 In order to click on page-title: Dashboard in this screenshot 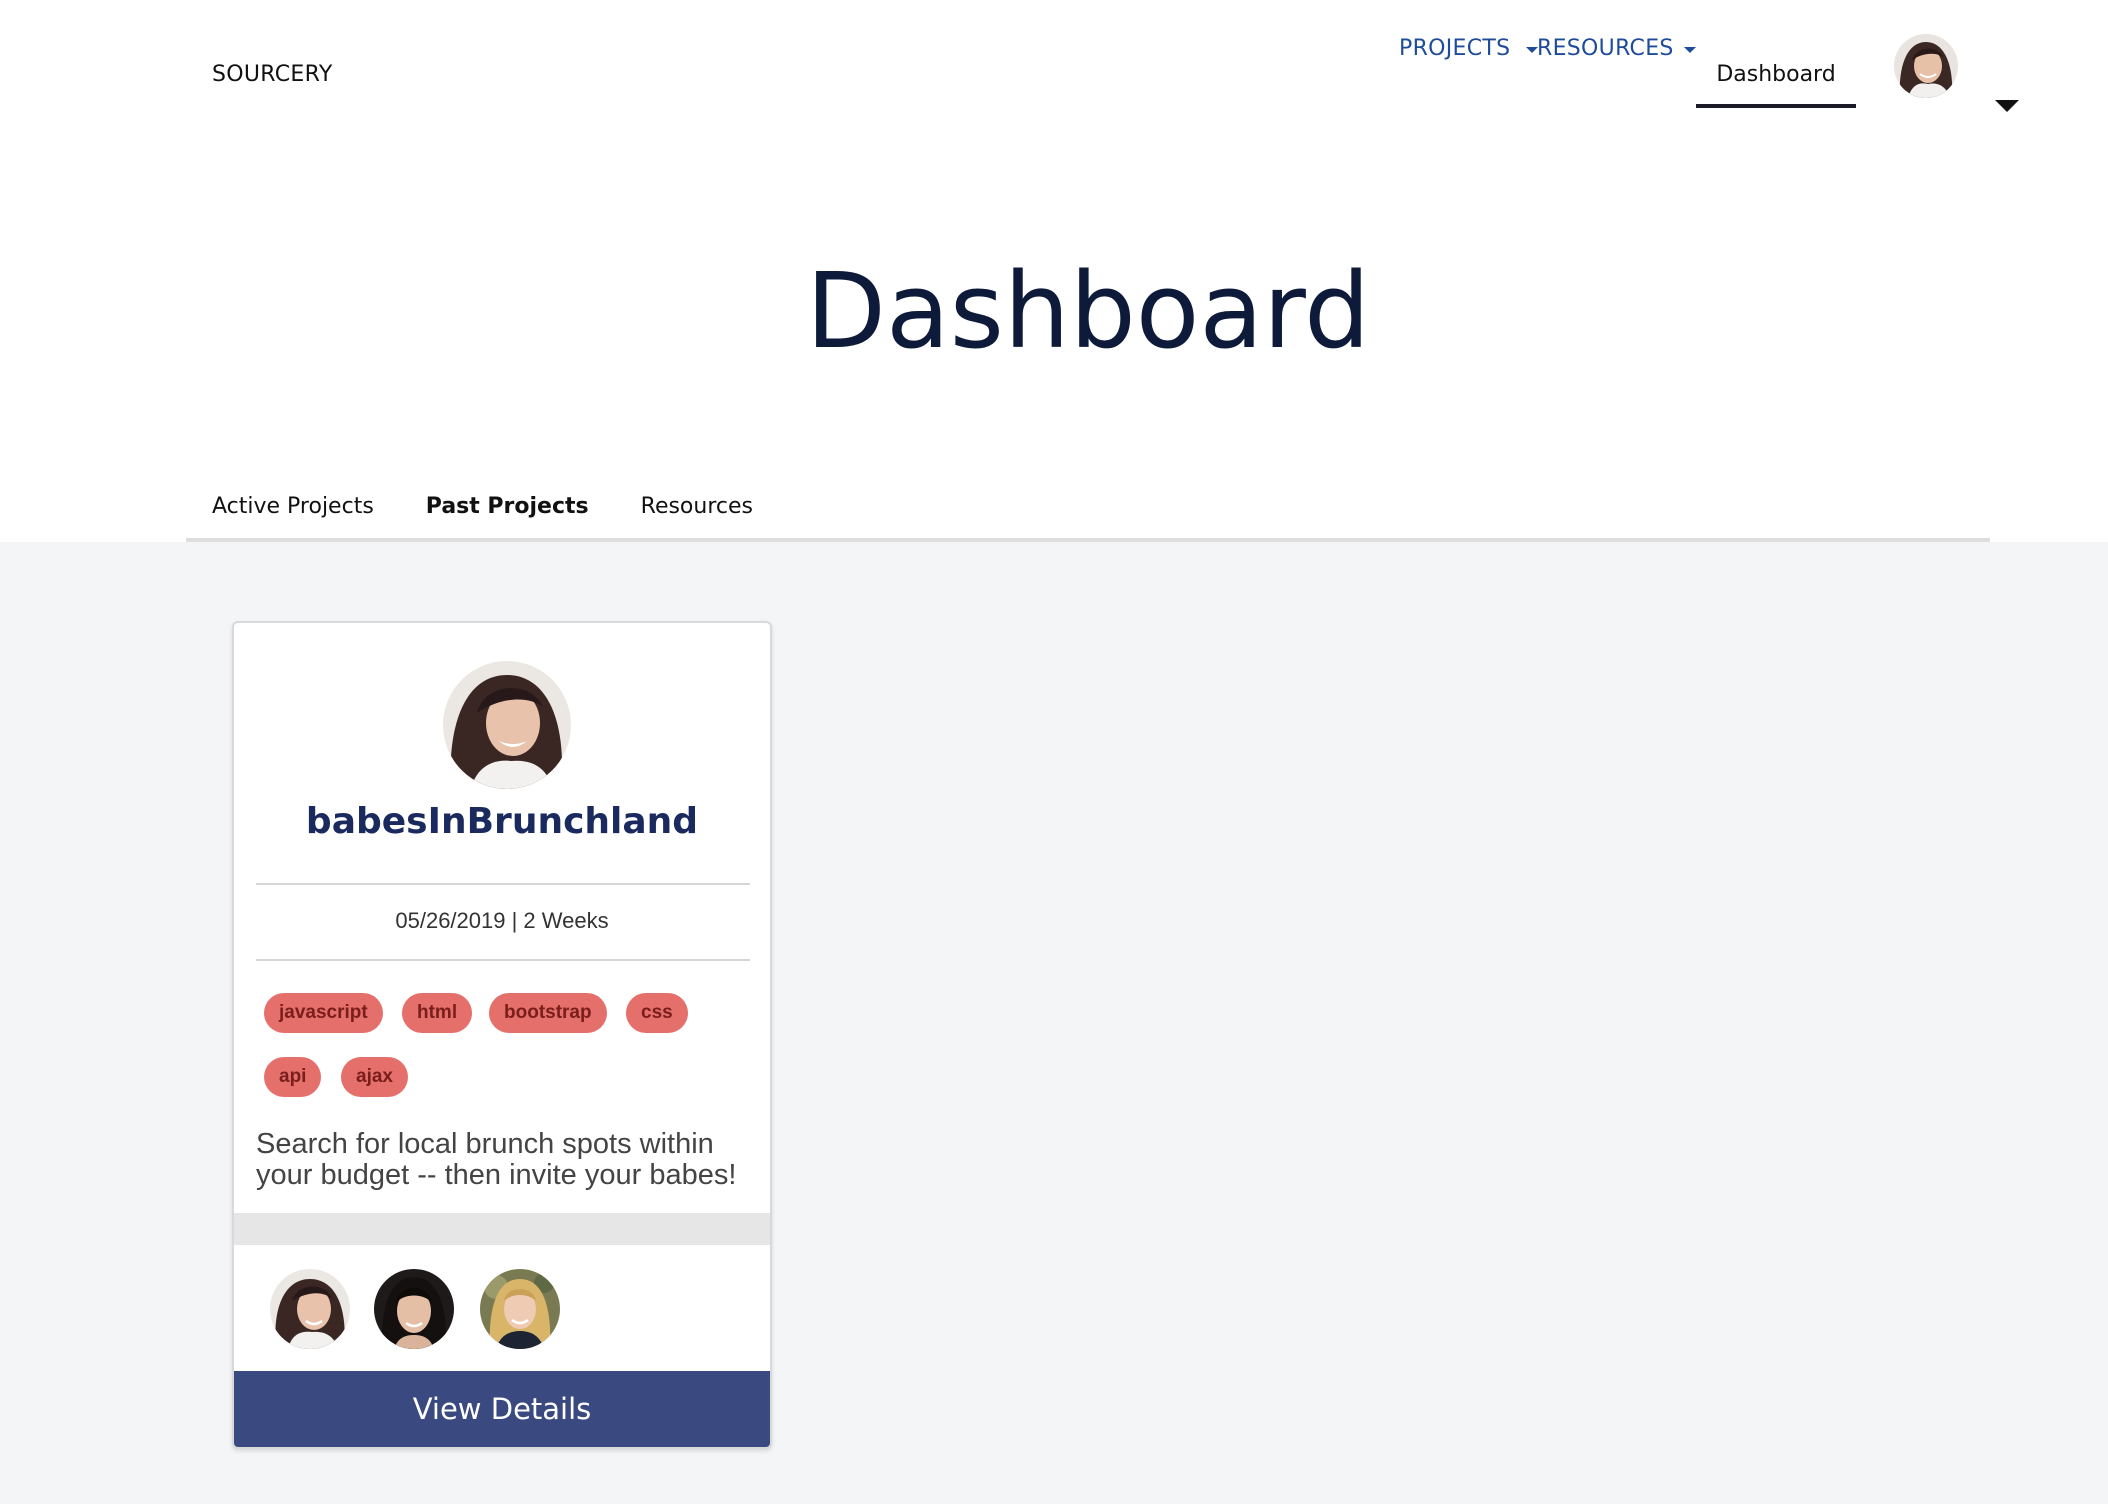, I will do `click(1088, 311)`.